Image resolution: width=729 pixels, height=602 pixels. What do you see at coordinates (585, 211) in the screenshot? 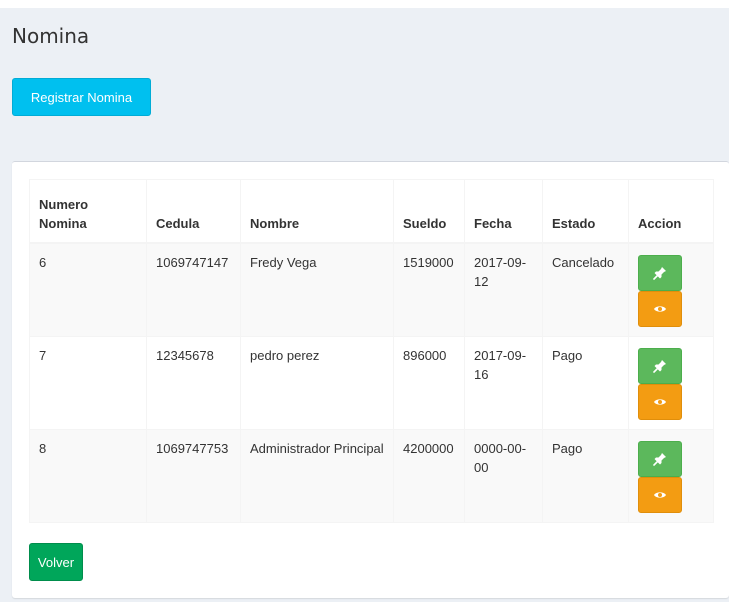
I see `header-estado: Estado` at bounding box center [585, 211].